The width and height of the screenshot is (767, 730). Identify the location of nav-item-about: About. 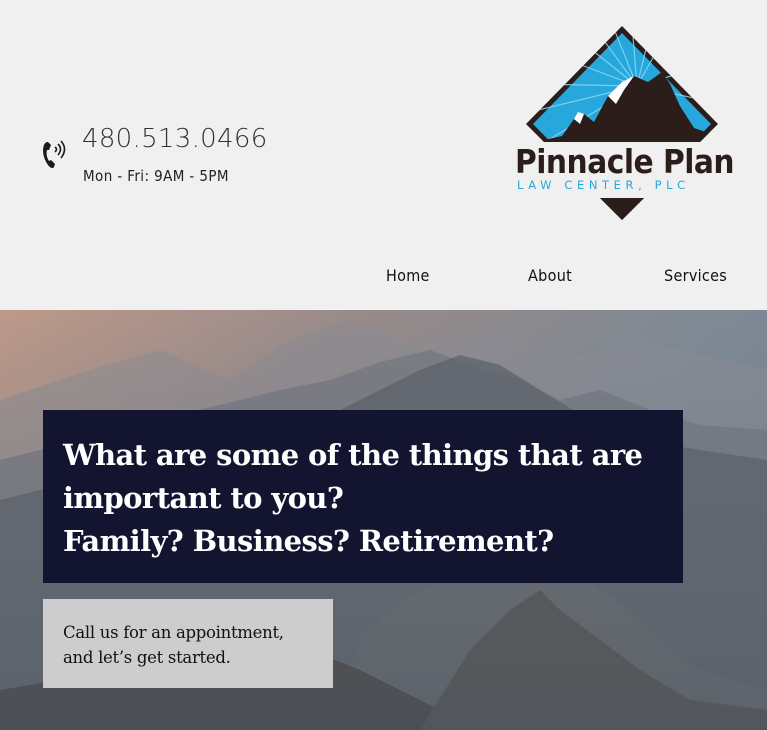
(550, 275).